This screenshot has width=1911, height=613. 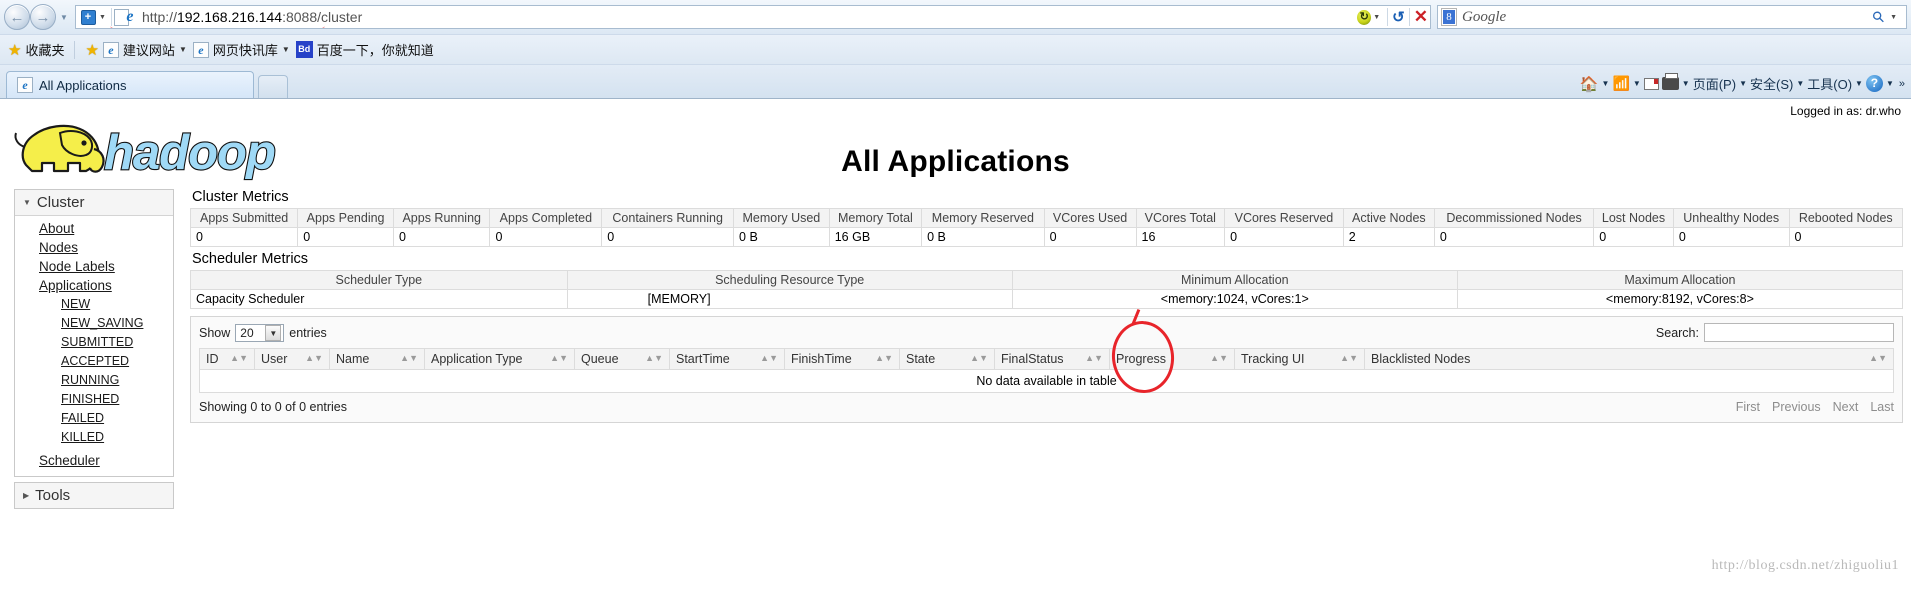 I want to click on val-apps-submitted: 0, so click(x=244, y=237).